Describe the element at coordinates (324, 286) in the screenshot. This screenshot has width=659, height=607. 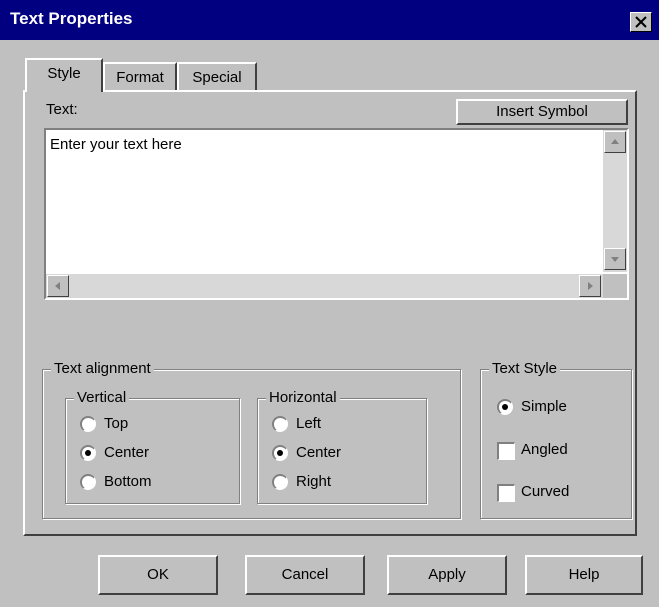
I see `horizontal-scrollbar` at that location.